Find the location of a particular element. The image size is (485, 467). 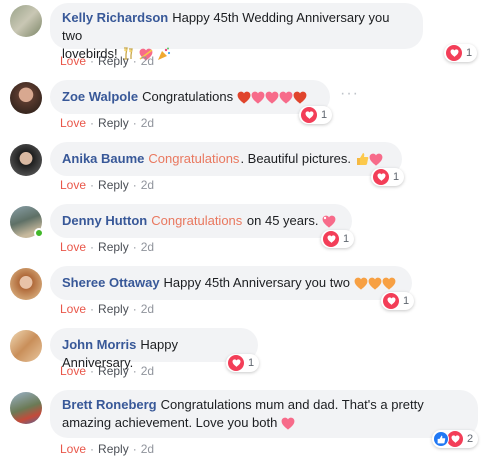

reaction-badge: 2 is located at coordinates (455, 439).